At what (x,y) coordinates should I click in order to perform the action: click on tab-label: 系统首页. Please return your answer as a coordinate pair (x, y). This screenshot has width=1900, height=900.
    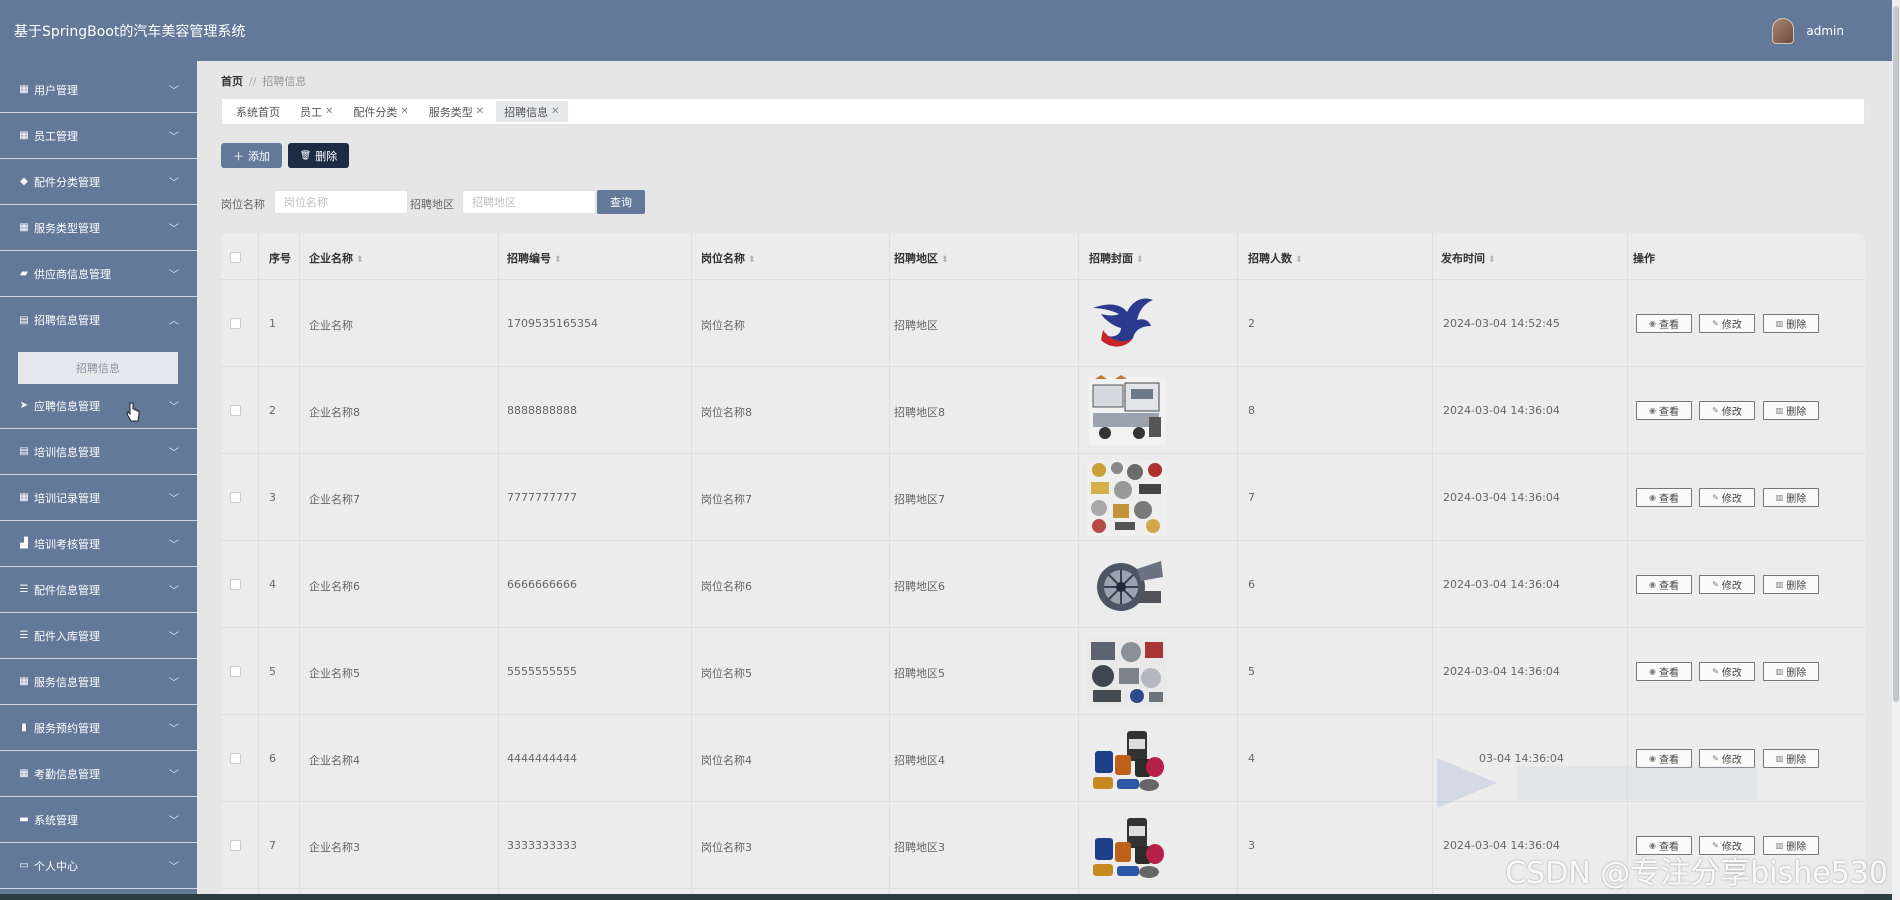
    Looking at the image, I should click on (258, 112).